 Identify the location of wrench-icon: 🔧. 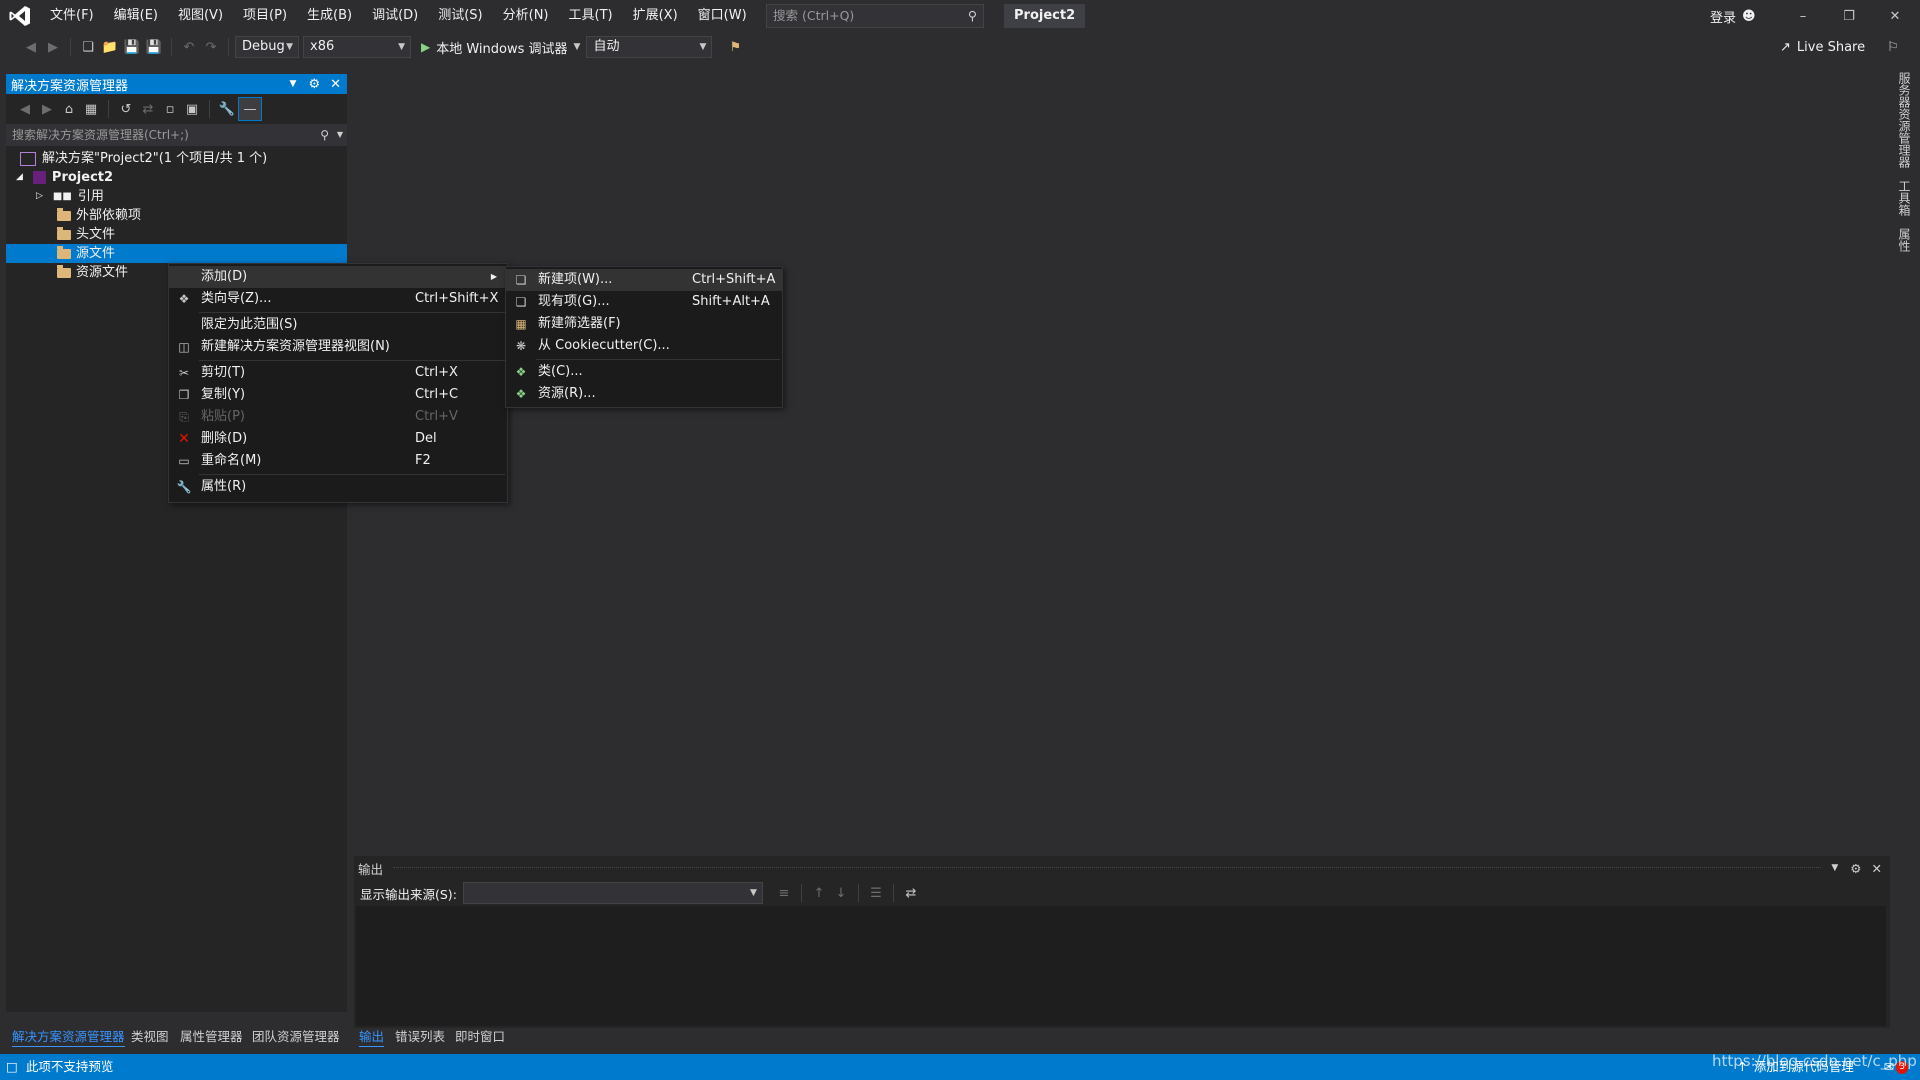
(227, 109).